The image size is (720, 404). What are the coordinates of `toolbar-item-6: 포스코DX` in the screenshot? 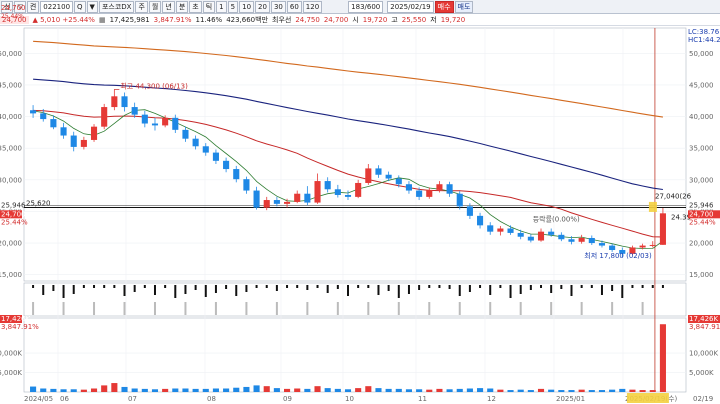 It's located at (116, 6).